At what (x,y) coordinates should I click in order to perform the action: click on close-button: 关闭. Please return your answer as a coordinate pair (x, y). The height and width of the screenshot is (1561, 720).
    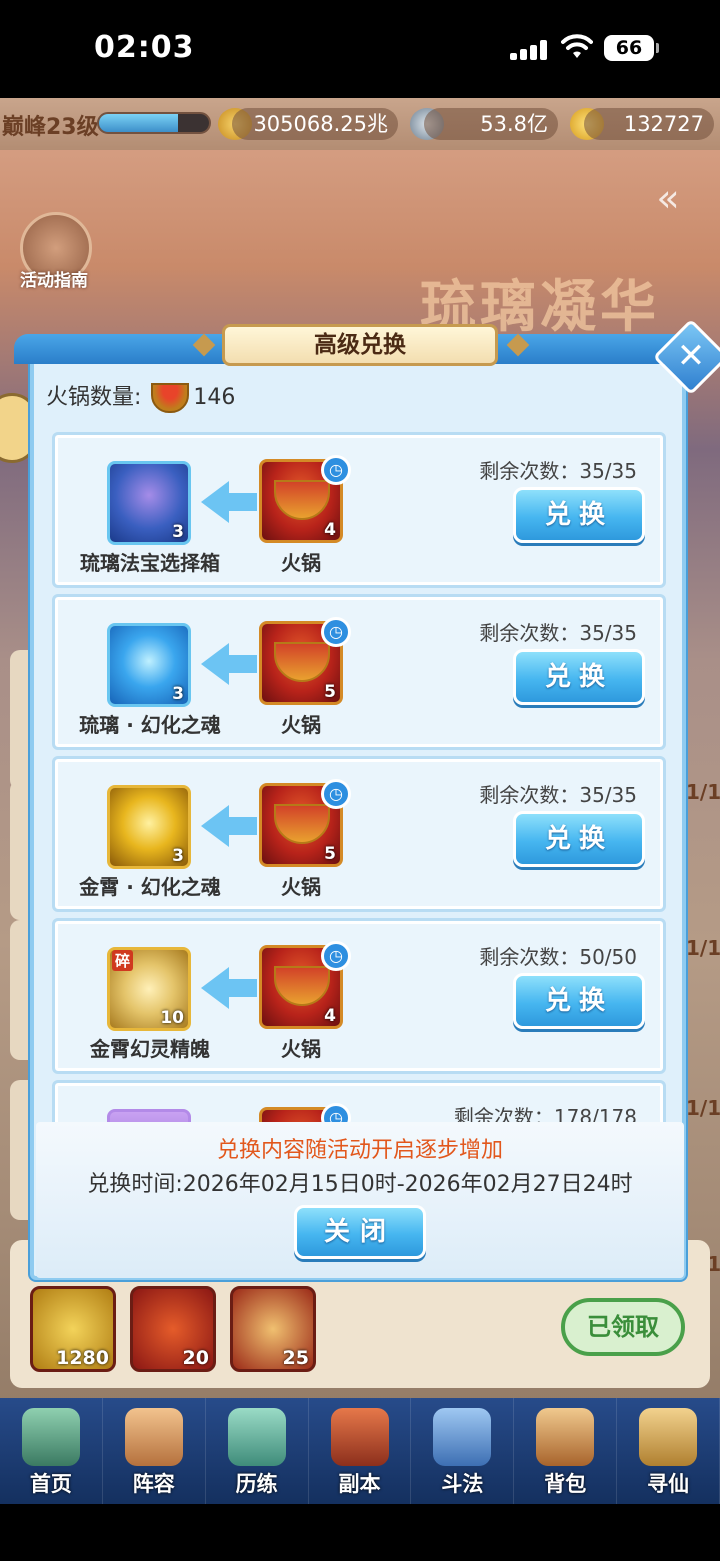
    Looking at the image, I should click on (360, 1232).